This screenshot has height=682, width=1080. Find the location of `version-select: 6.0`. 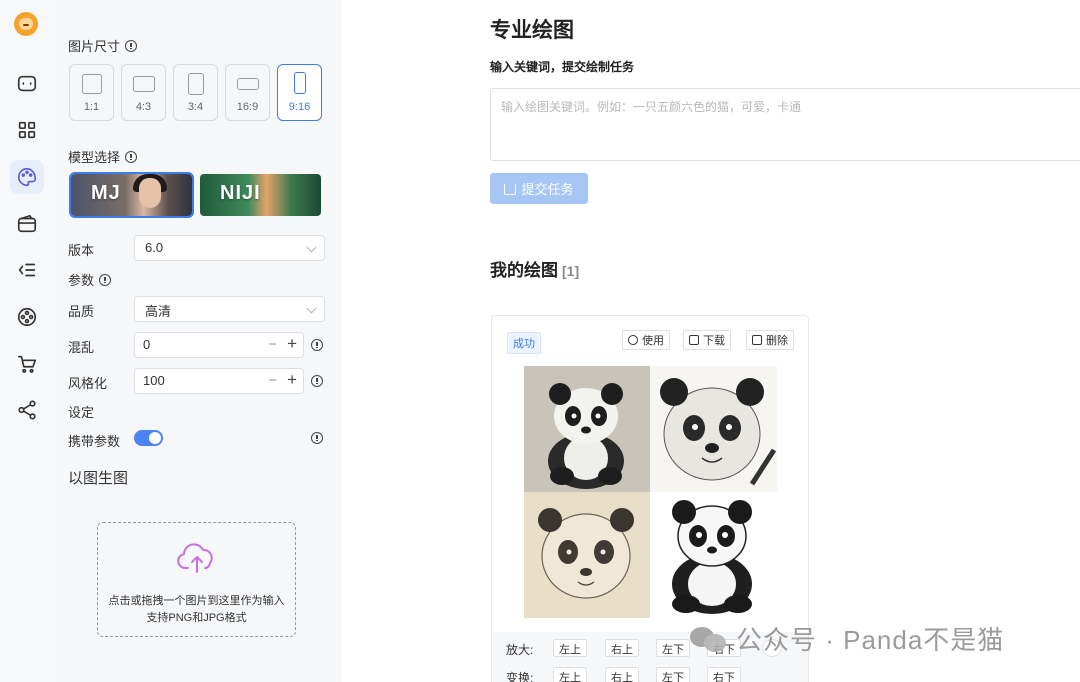

version-select: 6.0 is located at coordinates (229, 248).